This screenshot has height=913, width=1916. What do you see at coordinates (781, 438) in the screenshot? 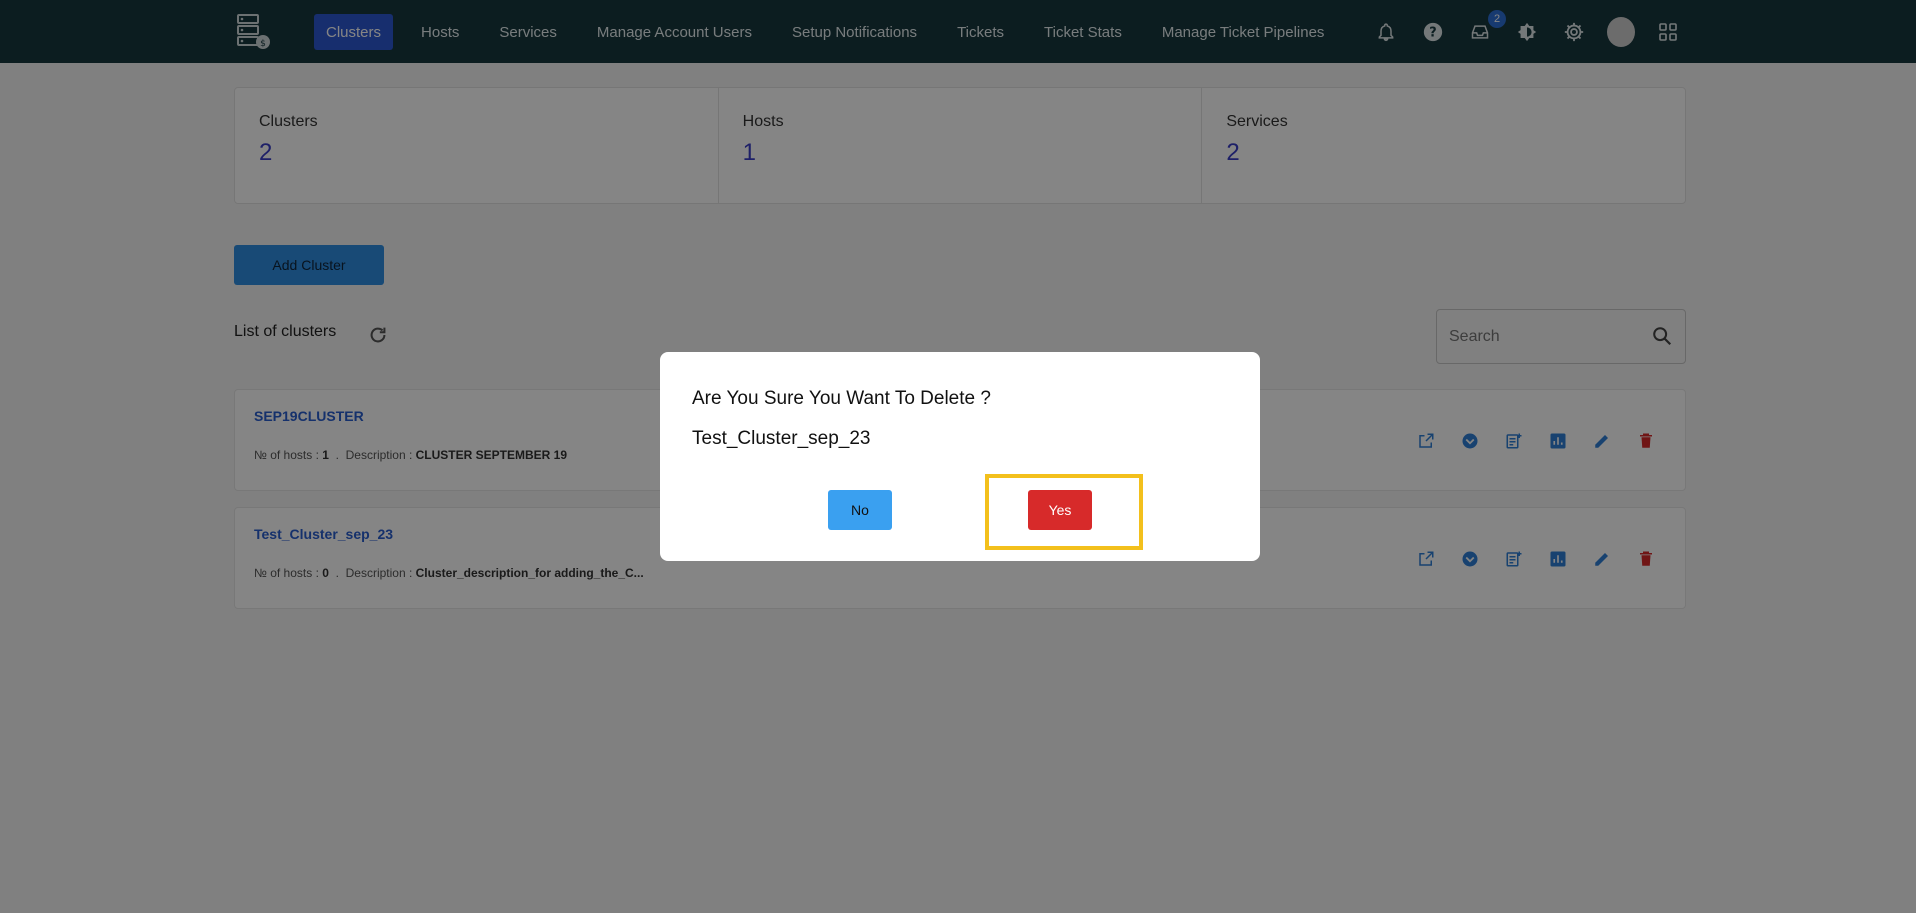
I see `dialog-subject: Test_Cluster_sep_23` at bounding box center [781, 438].